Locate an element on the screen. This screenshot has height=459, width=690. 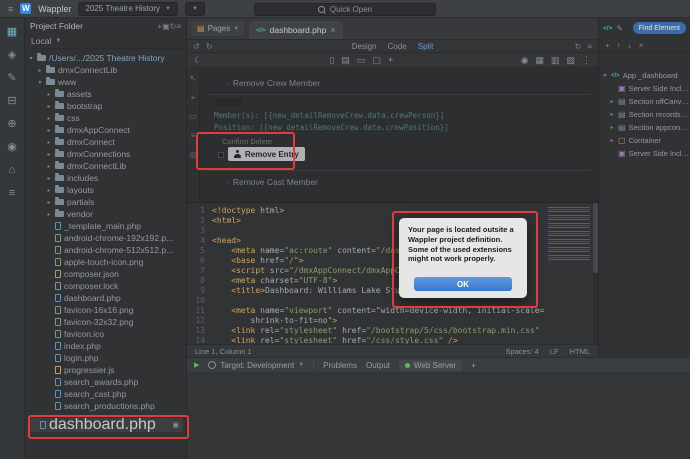
text-tool-icon: ≡ is located at coordinates (193, 135).